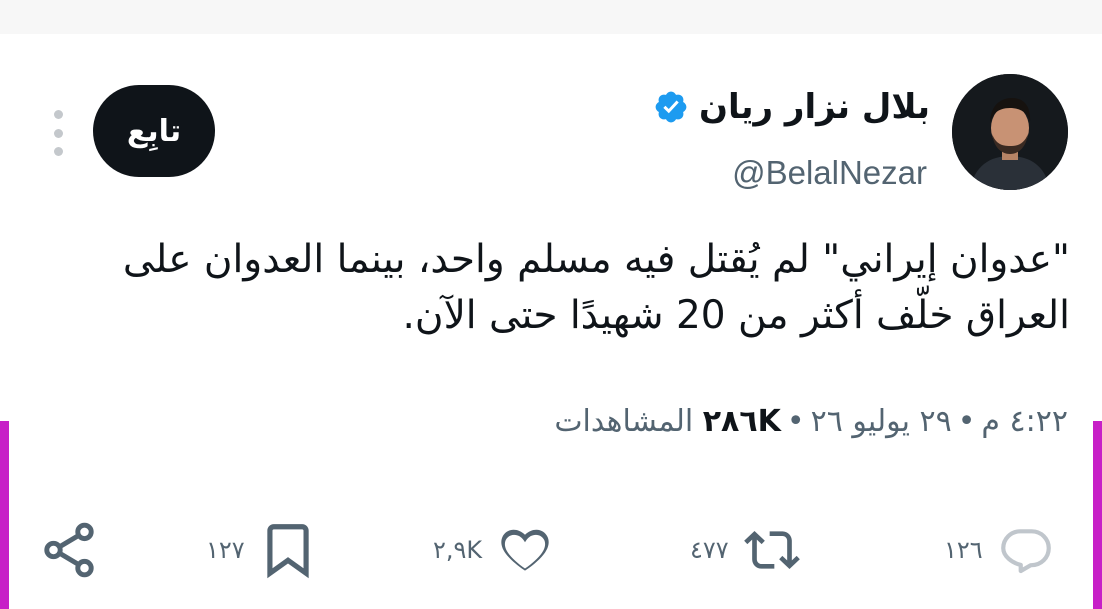  I want to click on retweet-count: ٤٧٧, so click(709, 550).